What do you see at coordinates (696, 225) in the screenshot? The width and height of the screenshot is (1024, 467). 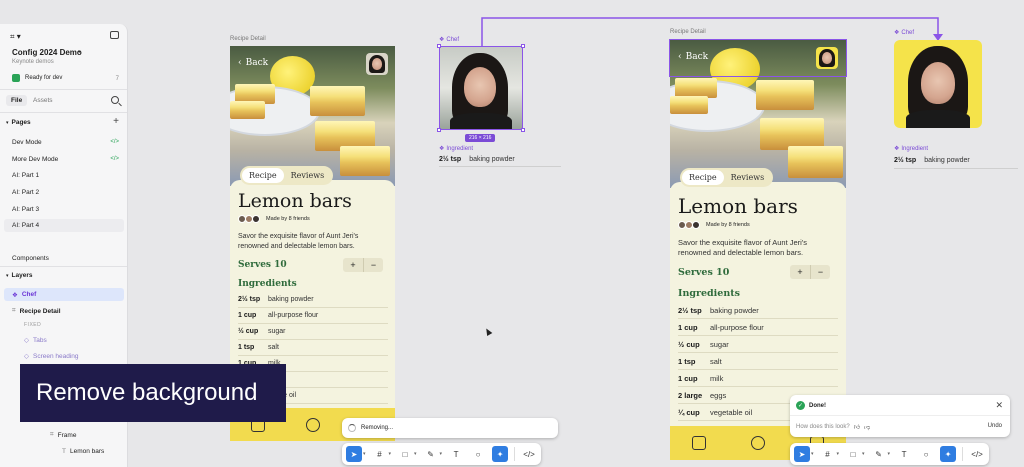 I see `friend-avatar` at bounding box center [696, 225].